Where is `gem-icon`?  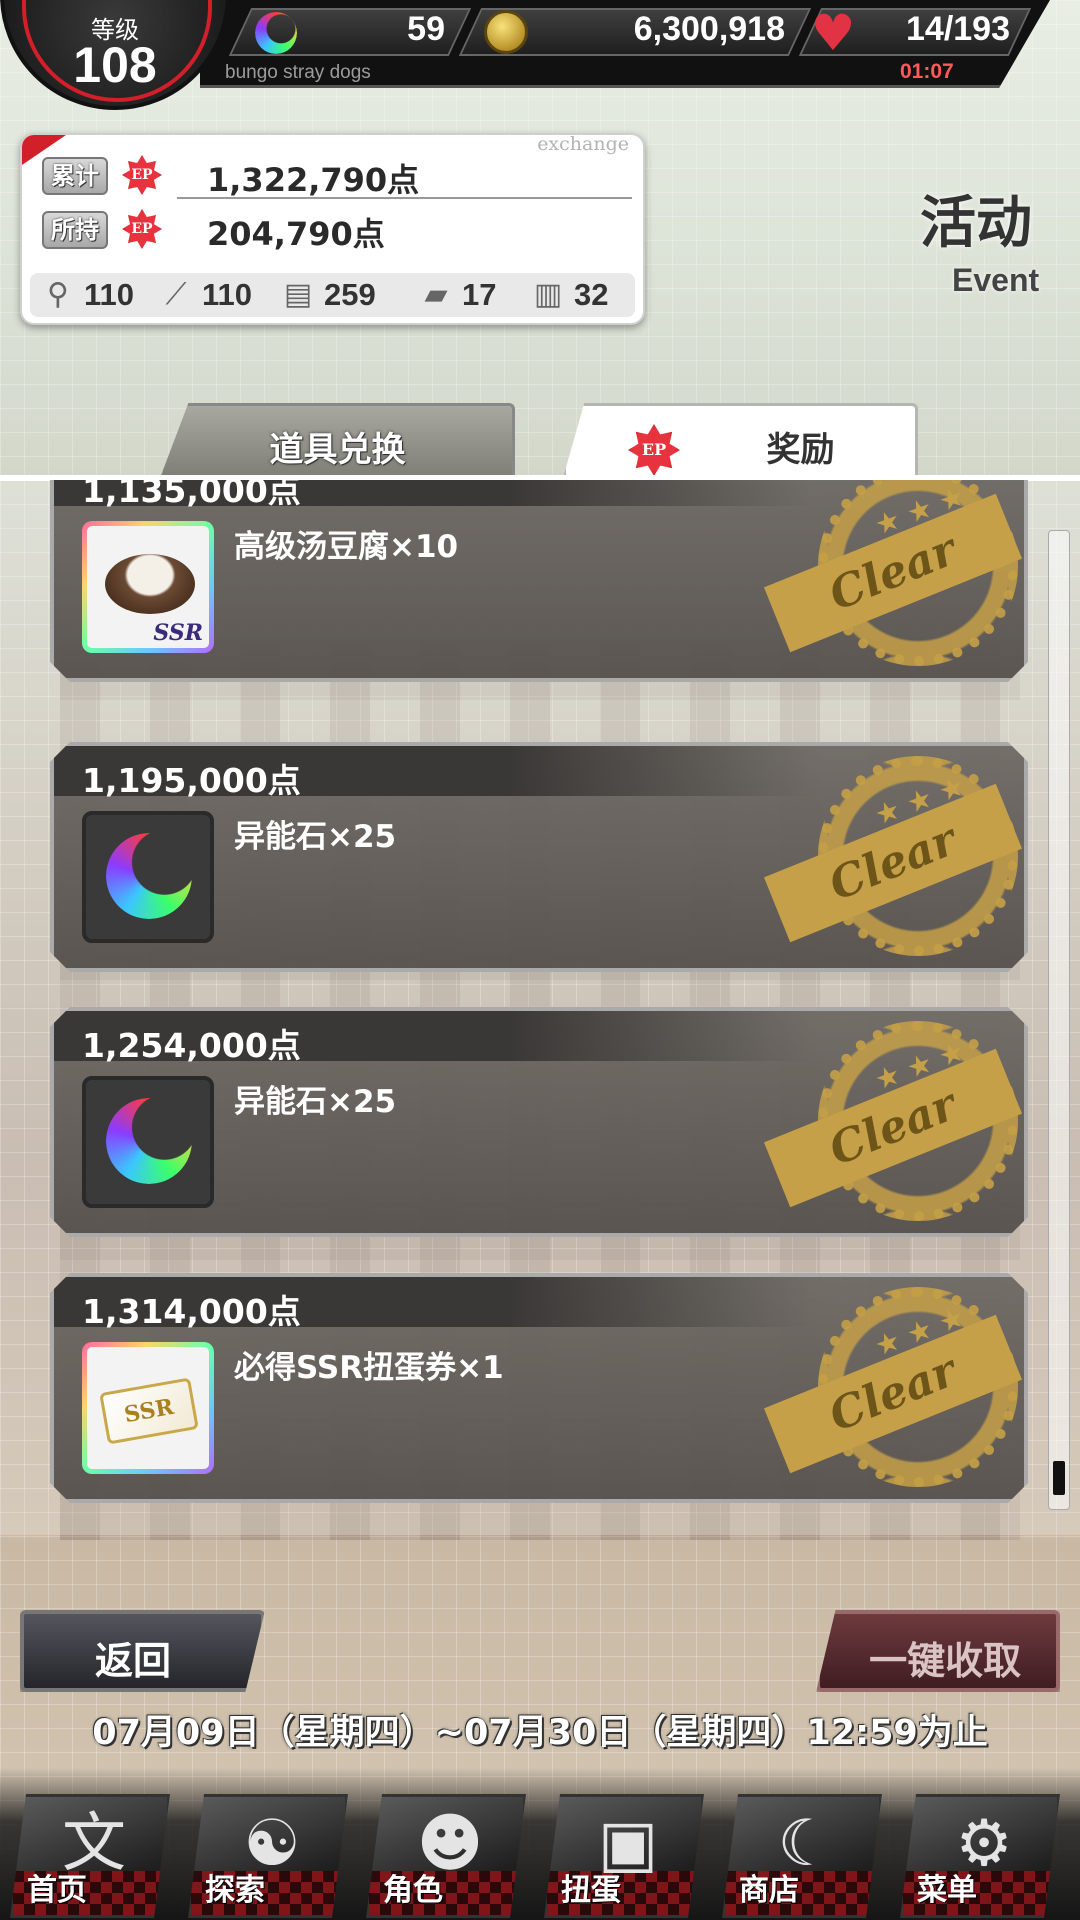 gem-icon is located at coordinates (276, 33).